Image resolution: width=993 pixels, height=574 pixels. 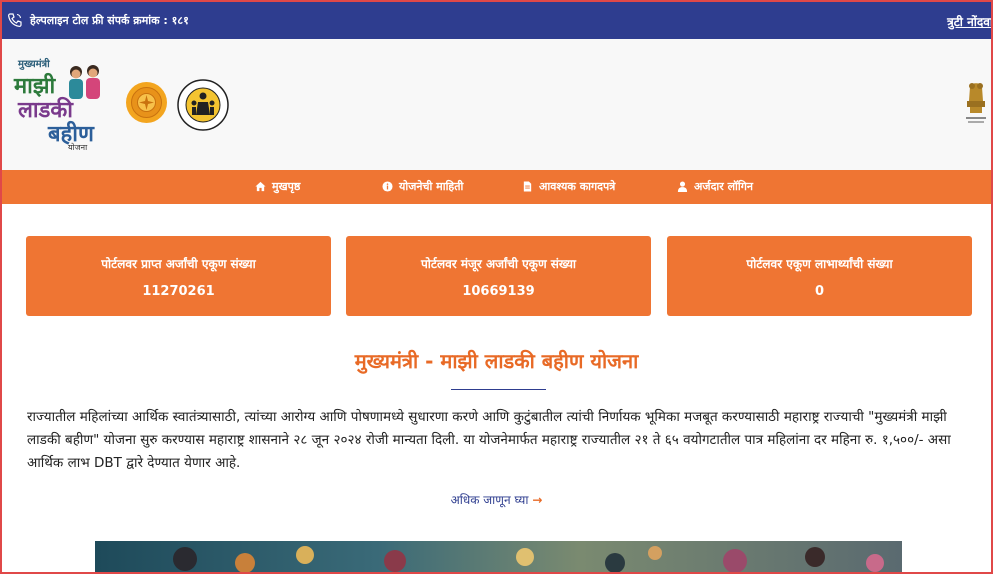 What do you see at coordinates (537, 500) in the screenshot?
I see `arrow-right-icon: →` at bounding box center [537, 500].